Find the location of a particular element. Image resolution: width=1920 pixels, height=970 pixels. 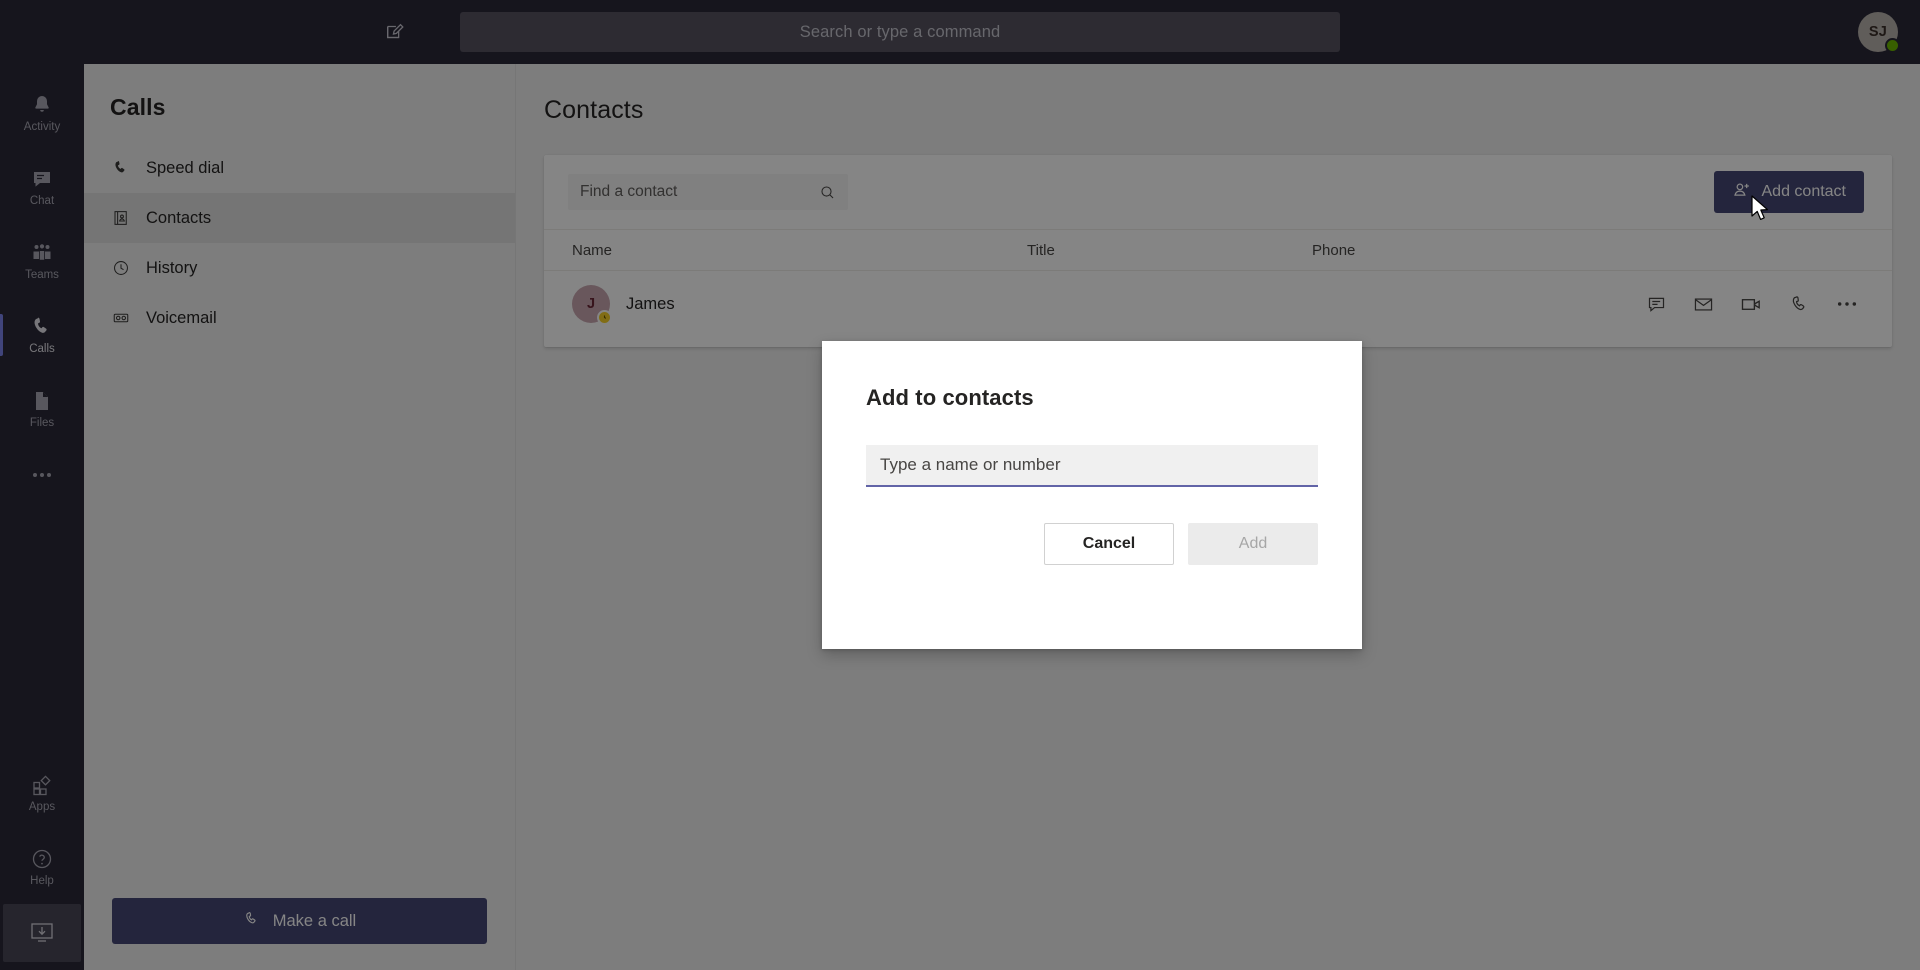

dialog-title: Add to contacts is located at coordinates (950, 397).